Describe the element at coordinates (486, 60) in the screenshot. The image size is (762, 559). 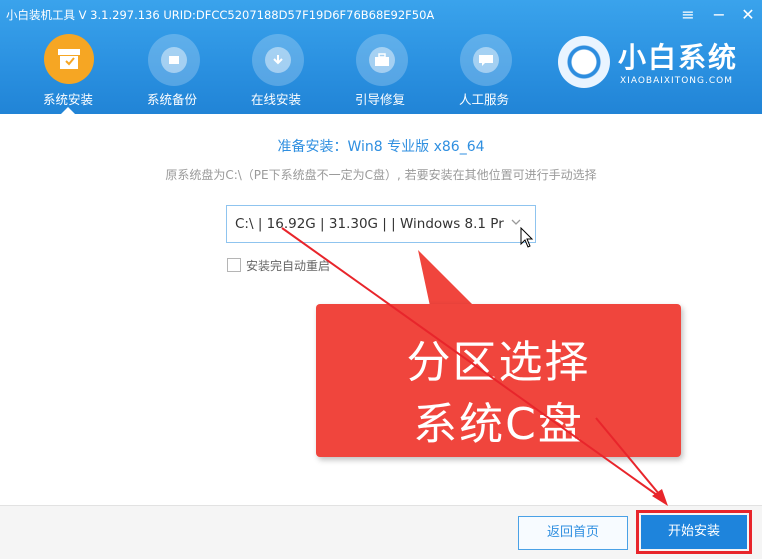
I see `chat-icon` at that location.